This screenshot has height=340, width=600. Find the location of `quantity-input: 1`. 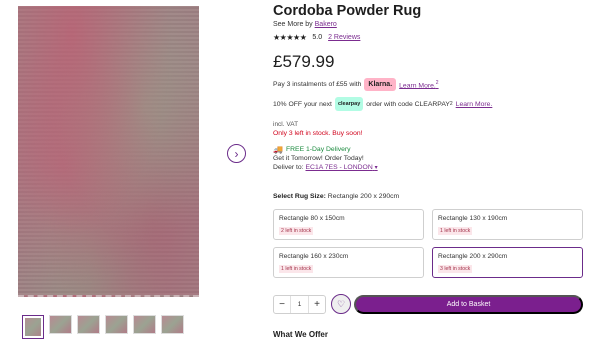

quantity-input: 1 is located at coordinates (299, 304).